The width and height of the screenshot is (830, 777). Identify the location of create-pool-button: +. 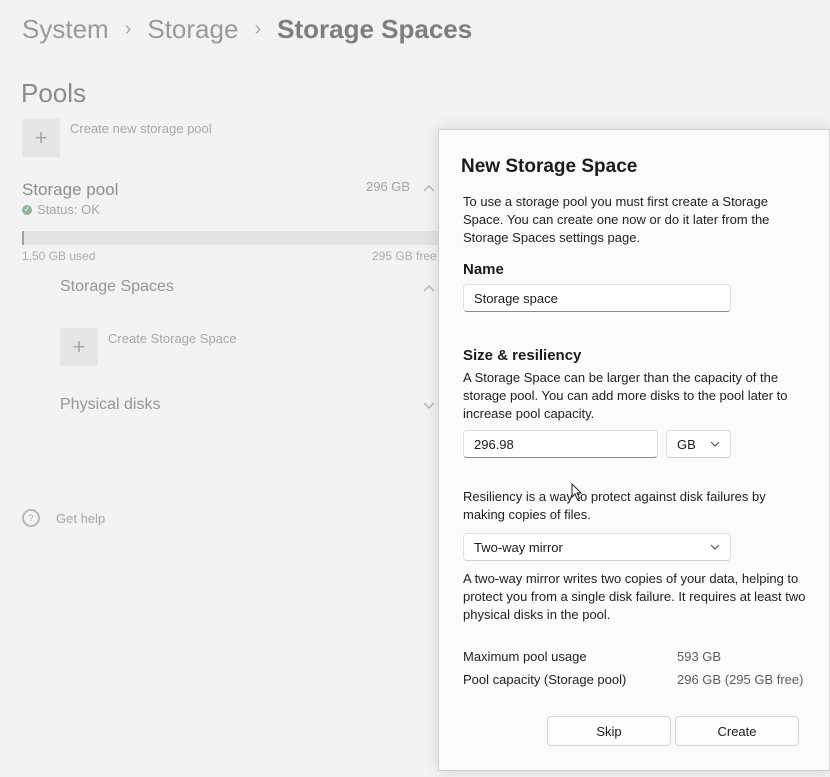
(41, 138).